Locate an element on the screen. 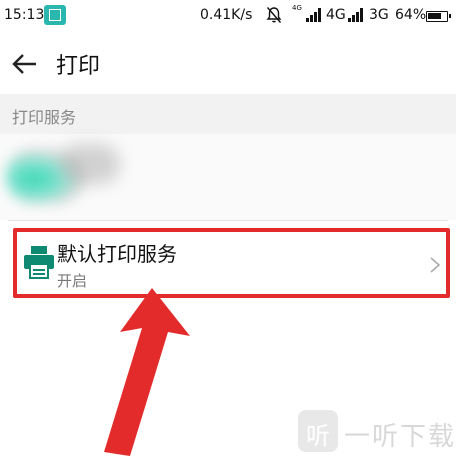 The height and width of the screenshot is (456, 456). watermark-logo-text: 听 is located at coordinates (318, 436).